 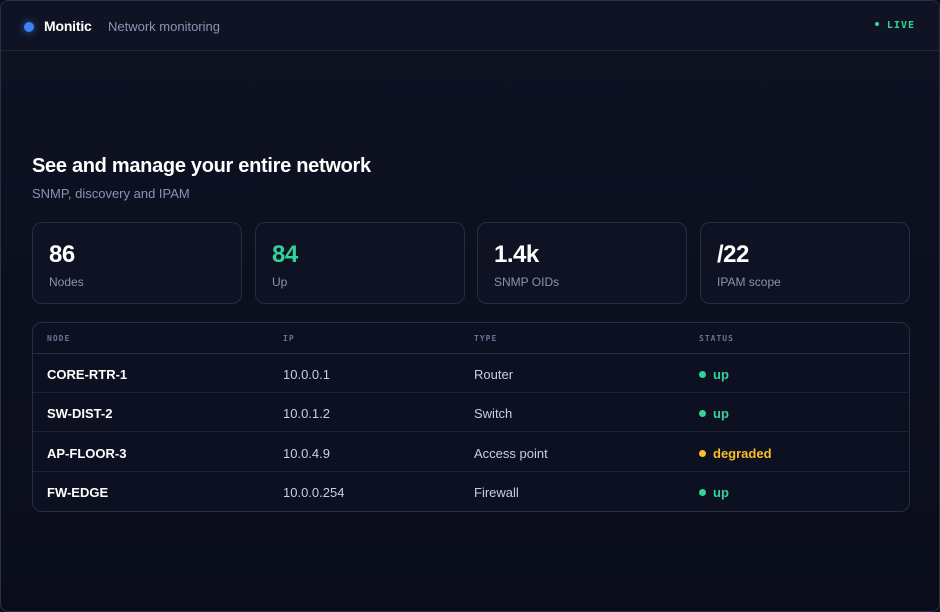 I want to click on node-type: Switch, so click(x=493, y=413).